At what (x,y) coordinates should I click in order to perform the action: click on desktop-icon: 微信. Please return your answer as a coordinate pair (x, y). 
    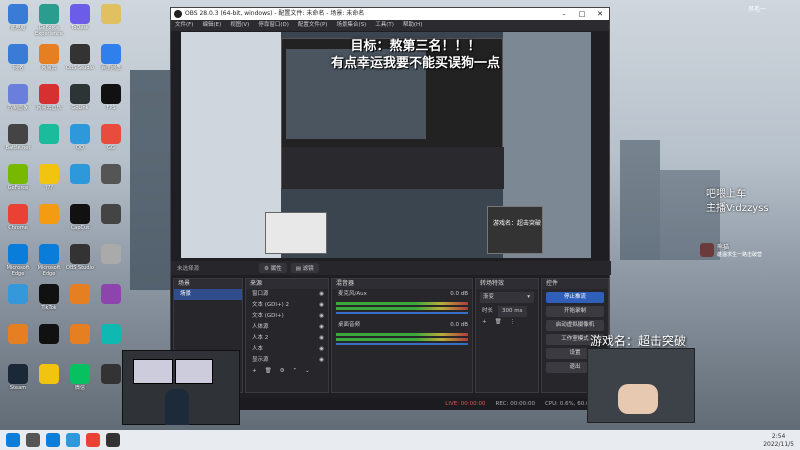
    Looking at the image, I should click on (80, 380).